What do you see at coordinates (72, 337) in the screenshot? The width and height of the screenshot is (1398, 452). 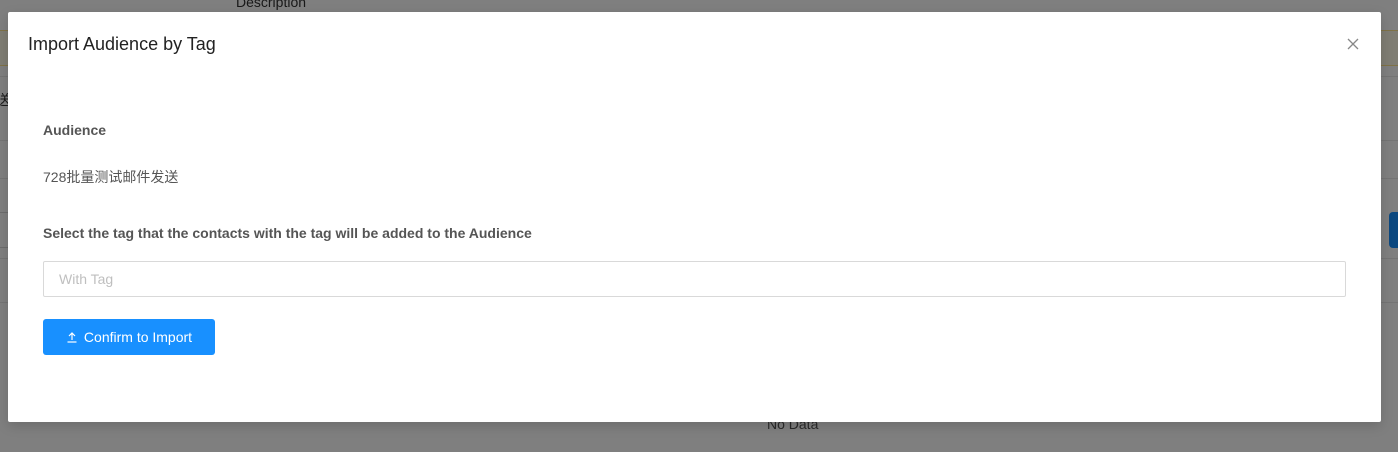 I see `upload-icon` at bounding box center [72, 337].